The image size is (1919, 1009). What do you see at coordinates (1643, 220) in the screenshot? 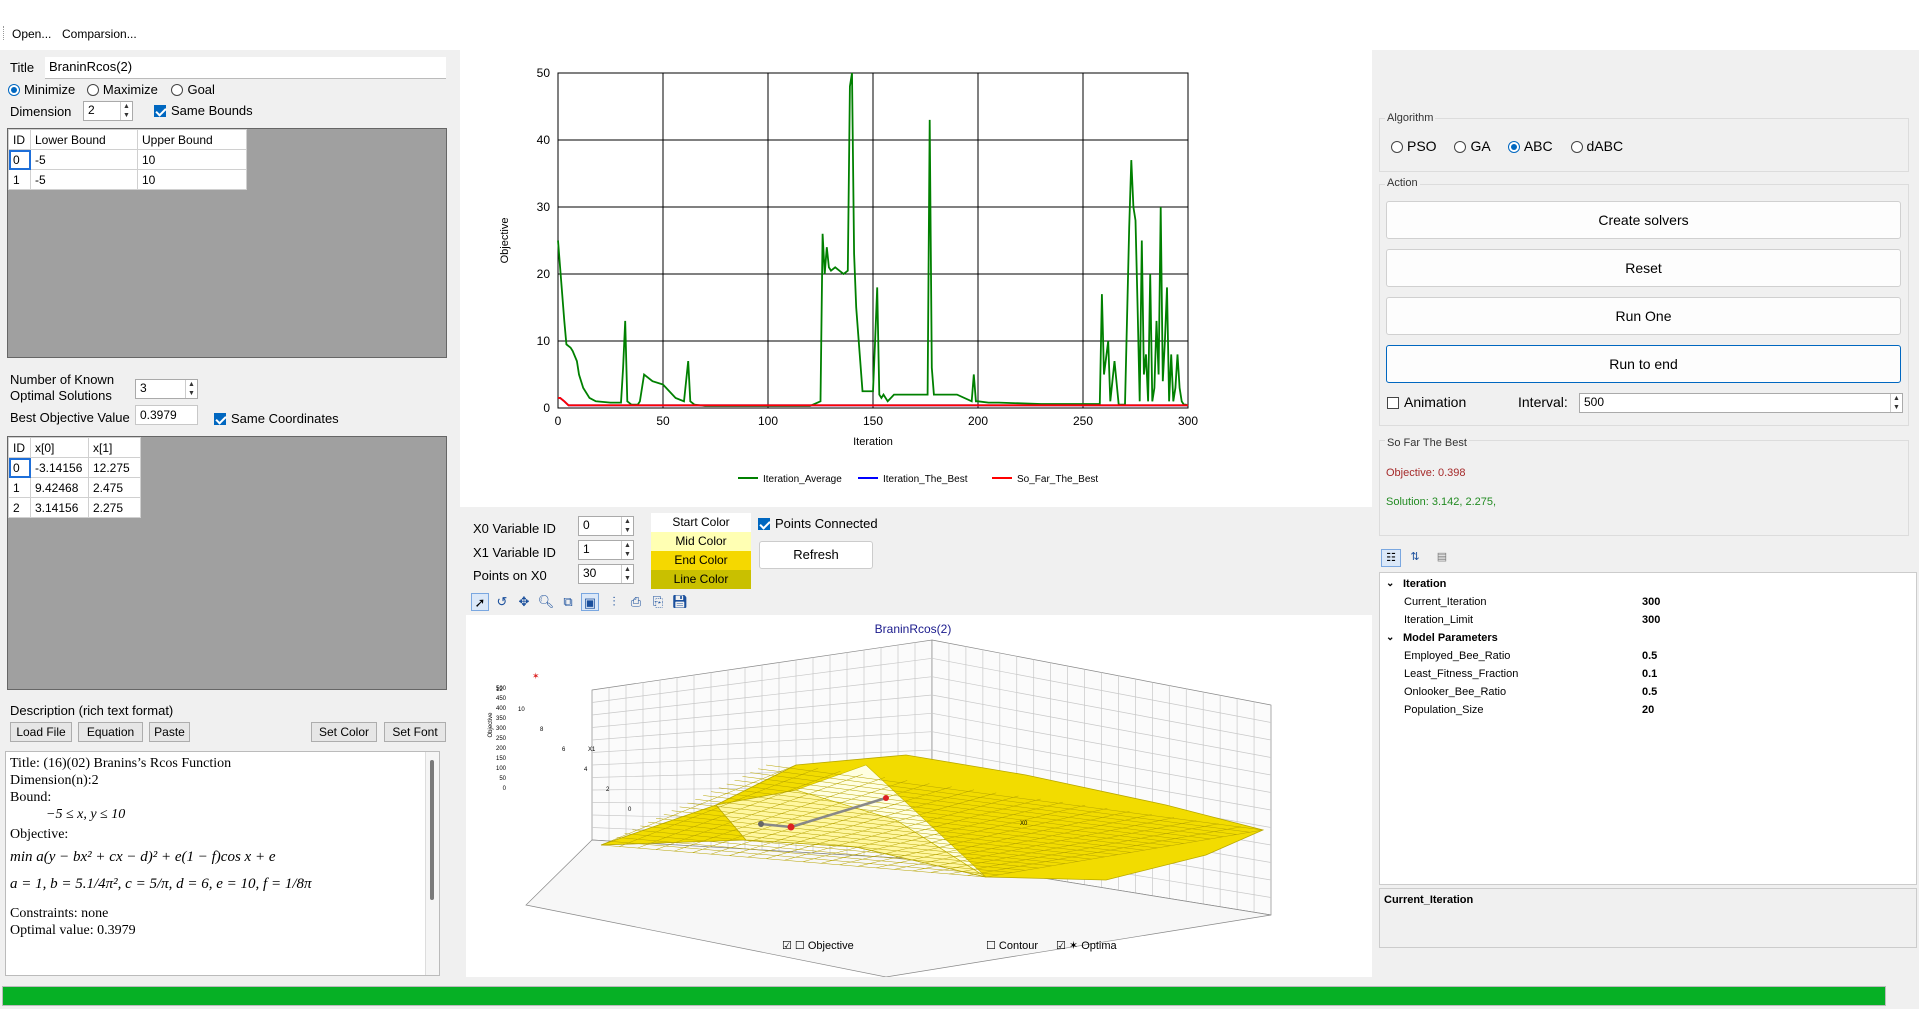
I see `create-solvers-button: Create solvers` at bounding box center [1643, 220].